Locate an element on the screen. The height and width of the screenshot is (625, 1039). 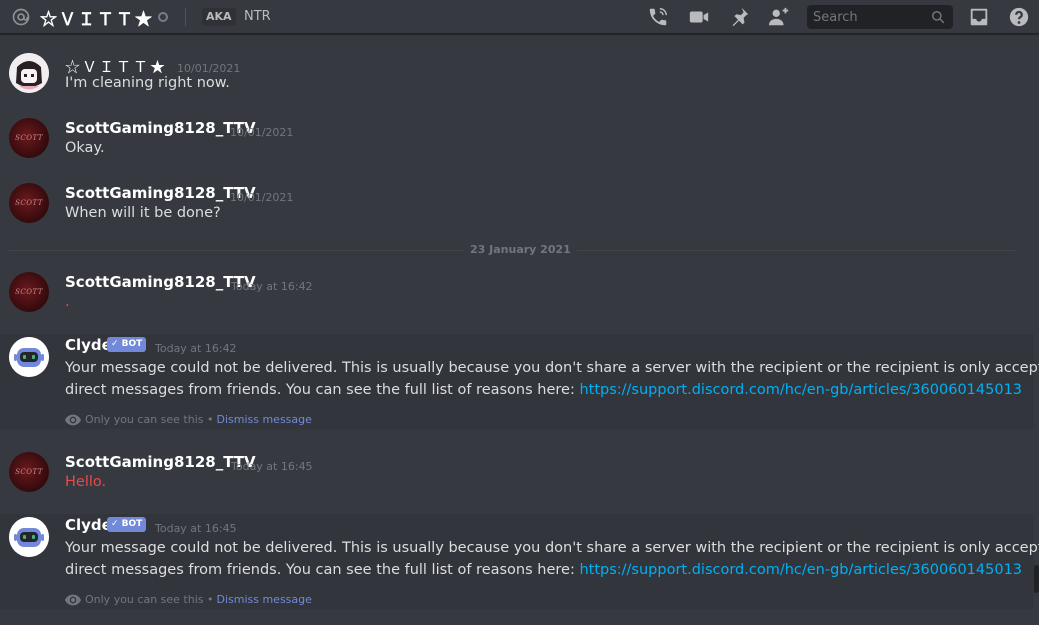
message-content: When will it be done? is located at coordinates (143, 213).